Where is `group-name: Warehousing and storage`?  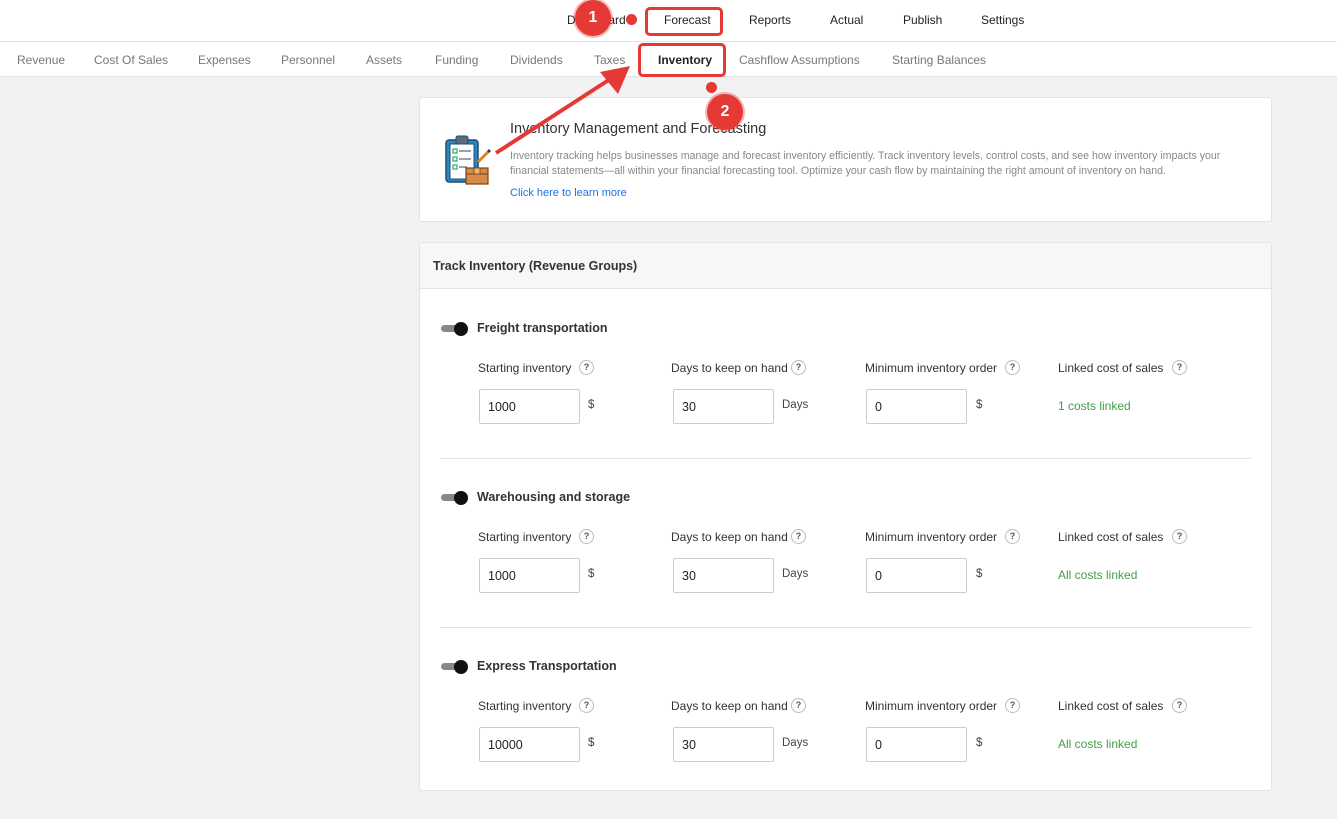
group-name: Warehousing and storage is located at coordinates (554, 497).